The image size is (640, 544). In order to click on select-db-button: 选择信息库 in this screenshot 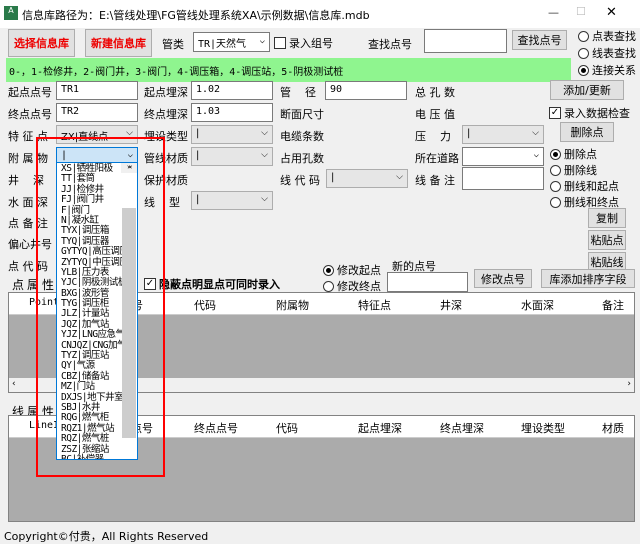, I will do `click(41, 43)`.